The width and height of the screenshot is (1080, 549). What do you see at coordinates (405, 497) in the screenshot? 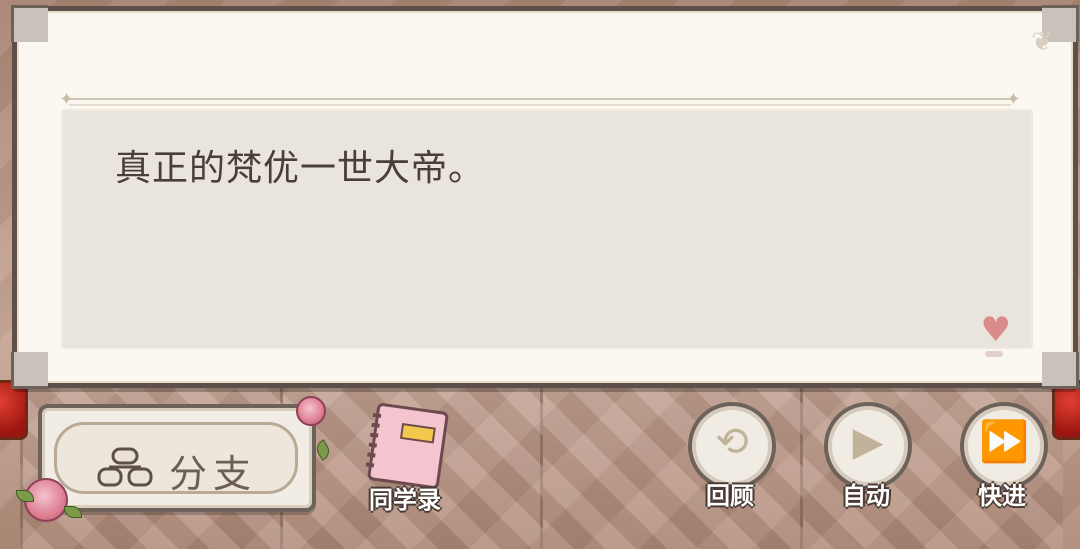
I see `yearbook-label: 同学录` at bounding box center [405, 497].